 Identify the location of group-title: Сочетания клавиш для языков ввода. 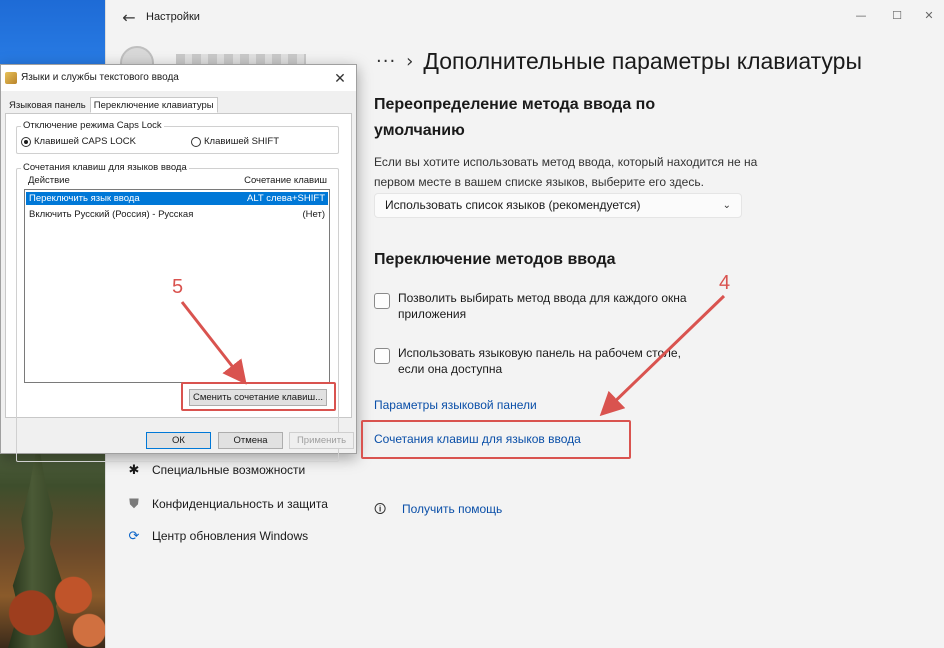
(105, 167).